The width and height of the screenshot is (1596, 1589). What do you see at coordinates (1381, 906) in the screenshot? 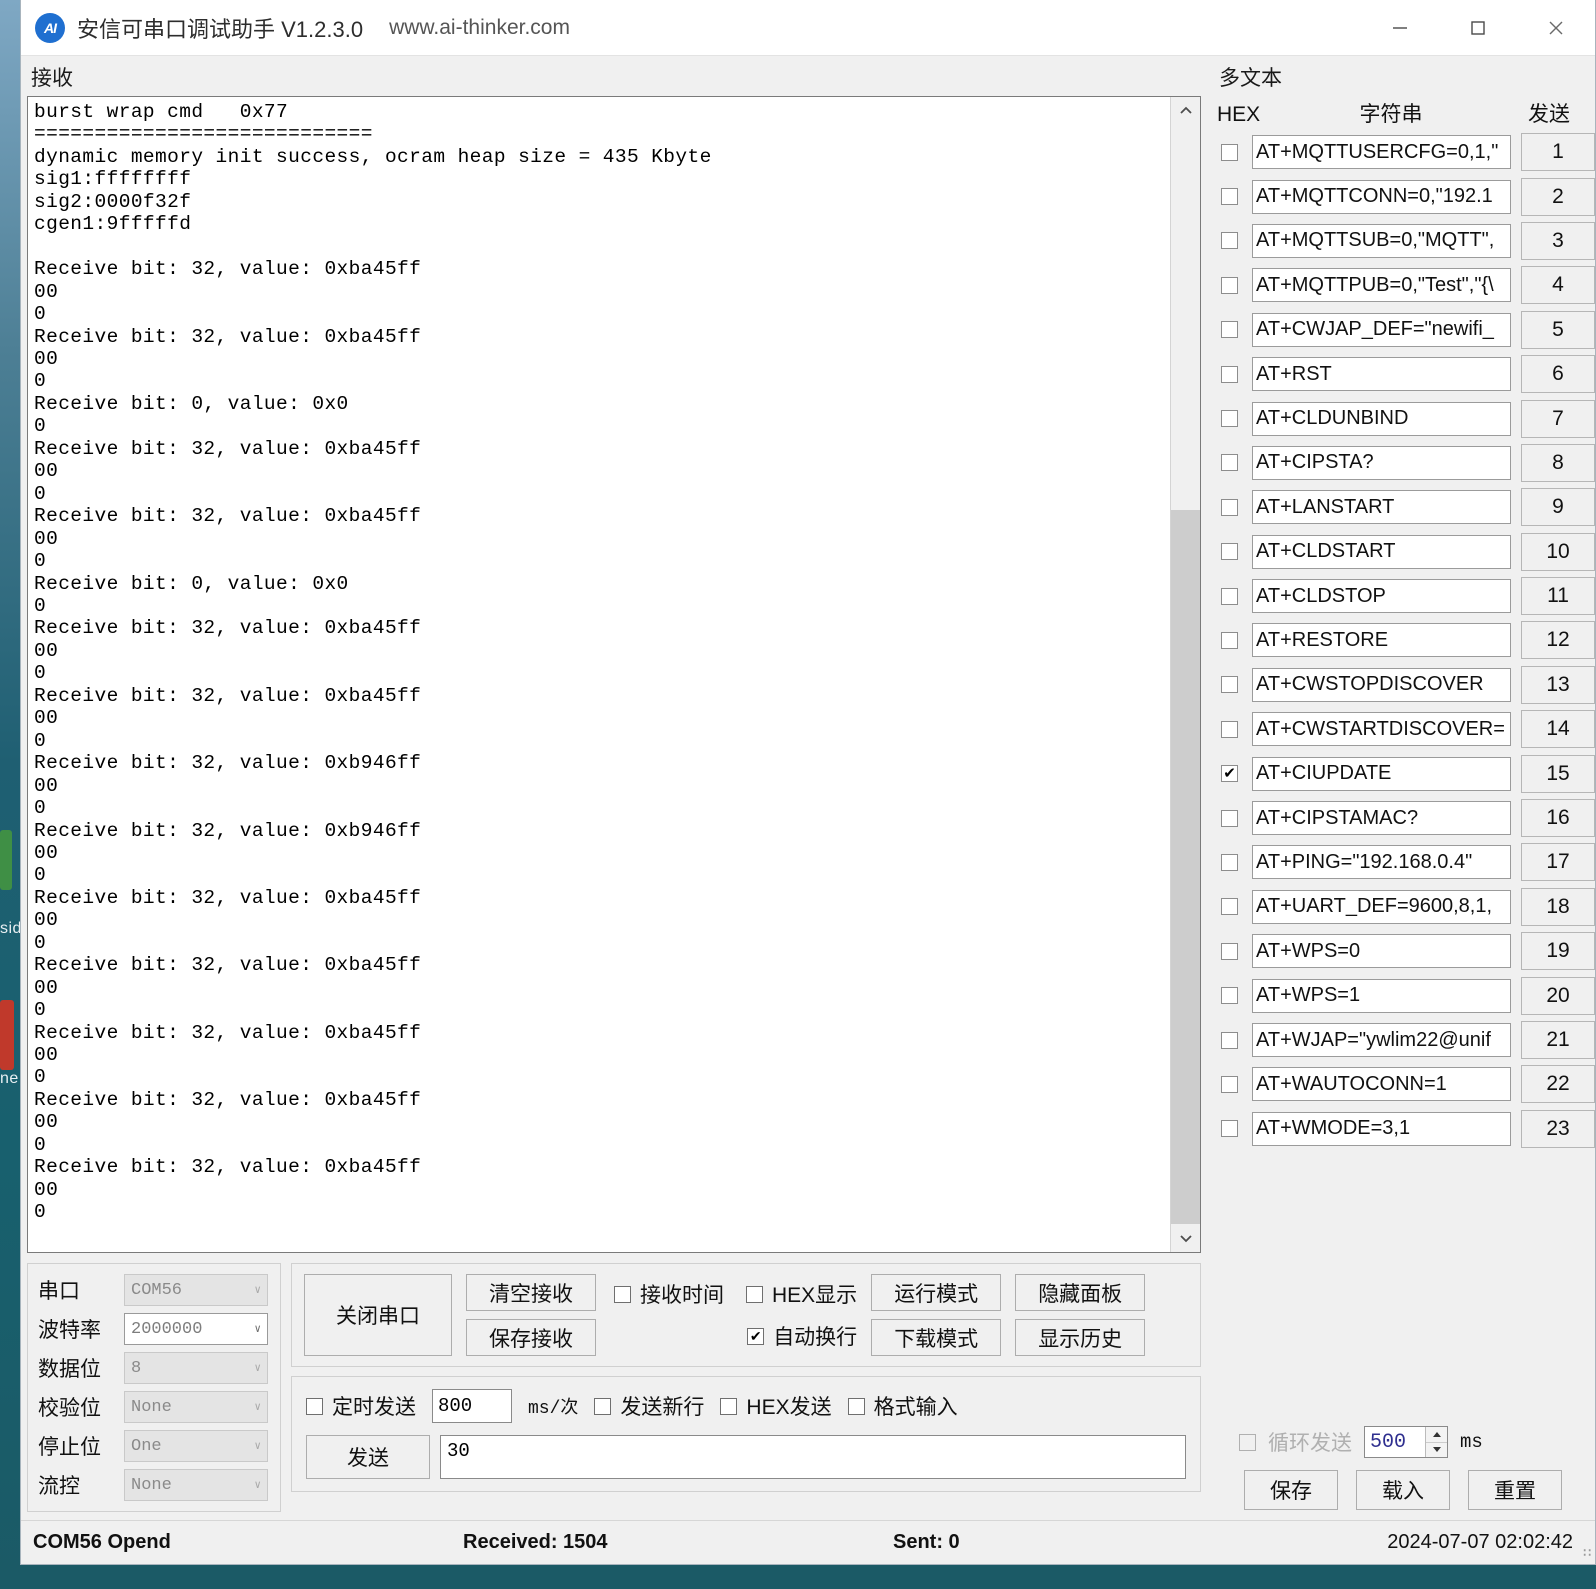
I see `command-input: AT+UART_DEF=9600,8,1,` at bounding box center [1381, 906].